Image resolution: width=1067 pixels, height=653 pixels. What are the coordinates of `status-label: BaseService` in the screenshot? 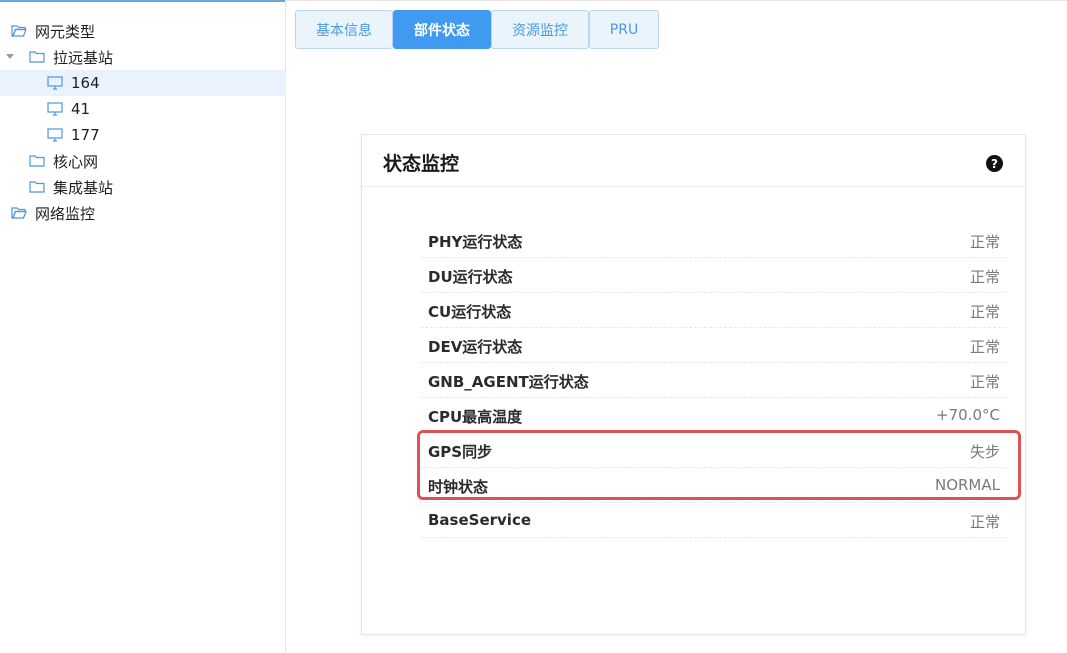 It's located at (480, 520).